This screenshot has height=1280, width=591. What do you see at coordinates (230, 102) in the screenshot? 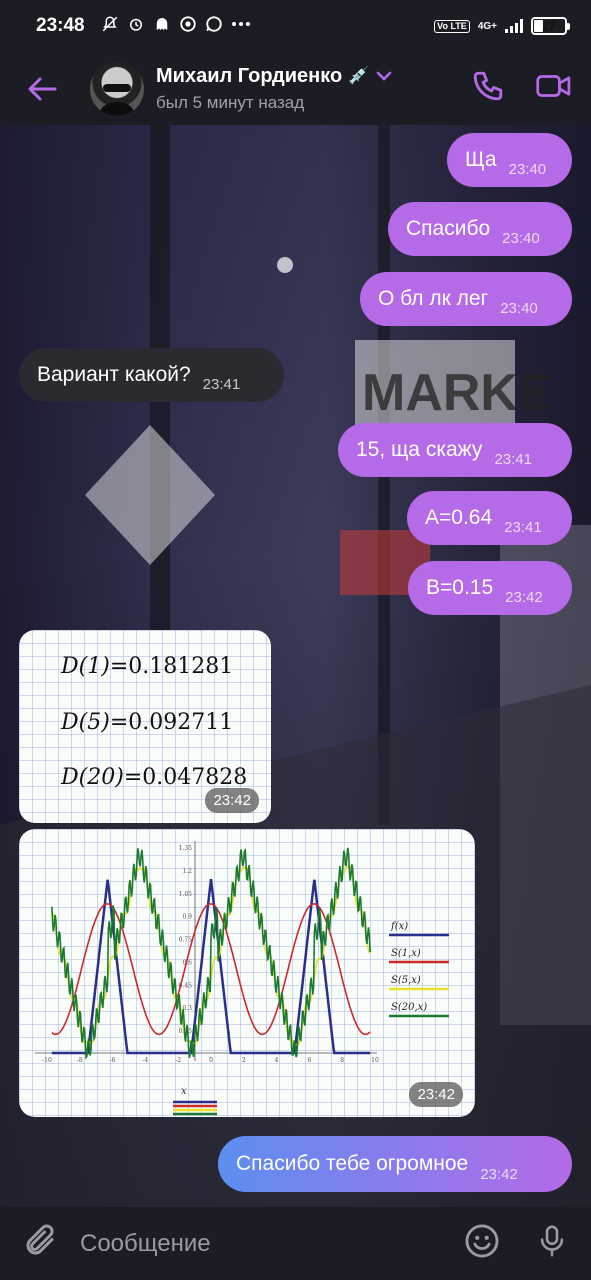
I see `contact-status: был 5 минут назад` at bounding box center [230, 102].